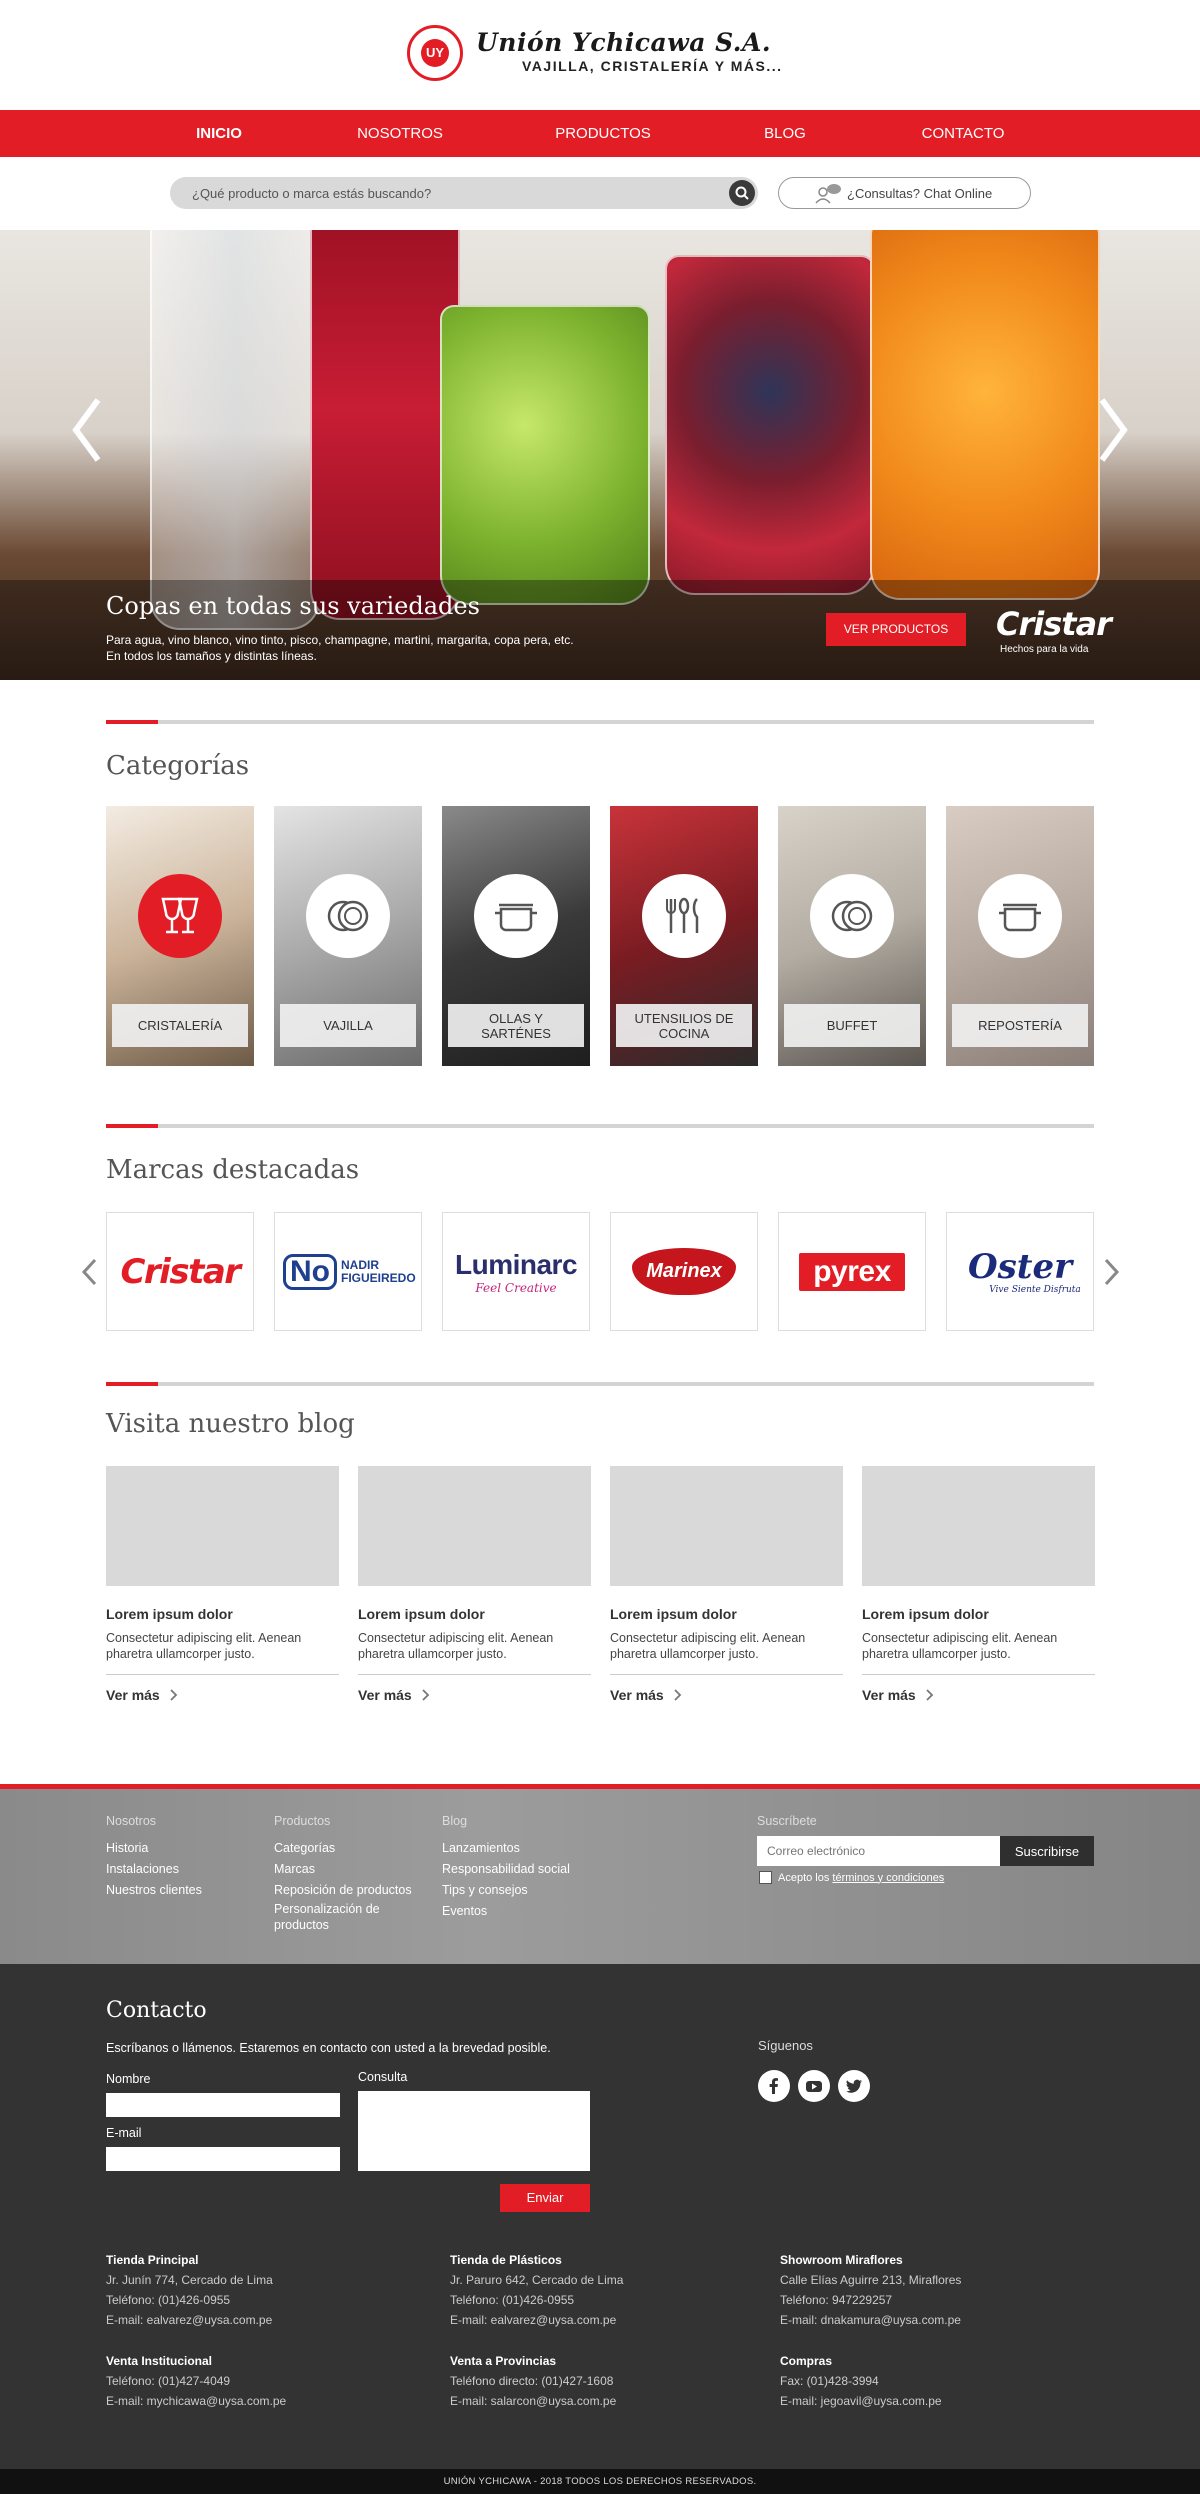 The width and height of the screenshot is (1200, 2494). Describe the element at coordinates (852, 916) in the screenshot. I see `plate-icon` at that location.